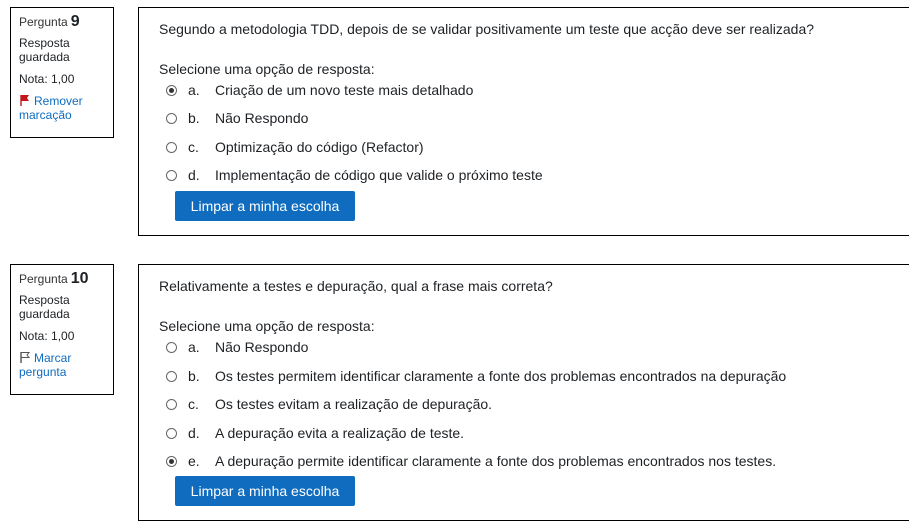  I want to click on question-number: Pergunta 10, so click(54, 278).